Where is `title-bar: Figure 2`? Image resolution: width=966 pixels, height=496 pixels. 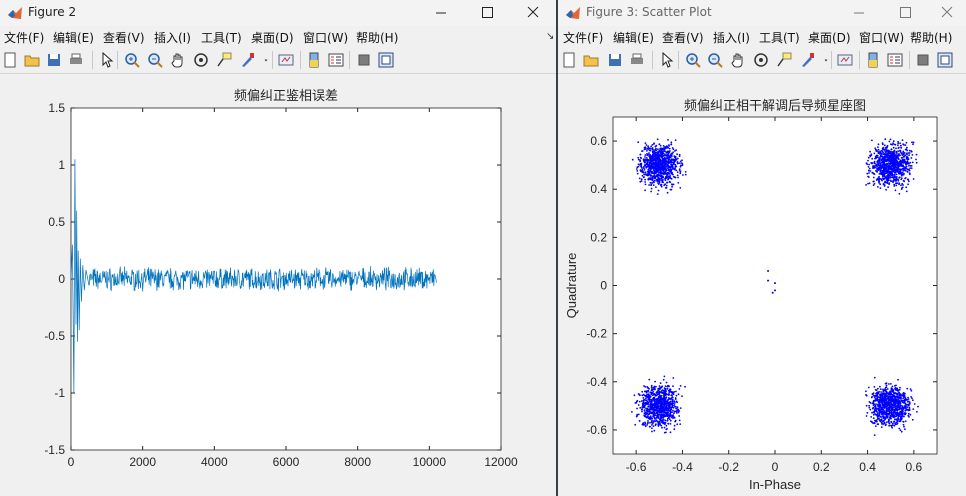
title-bar: Figure 2 is located at coordinates (278, 13).